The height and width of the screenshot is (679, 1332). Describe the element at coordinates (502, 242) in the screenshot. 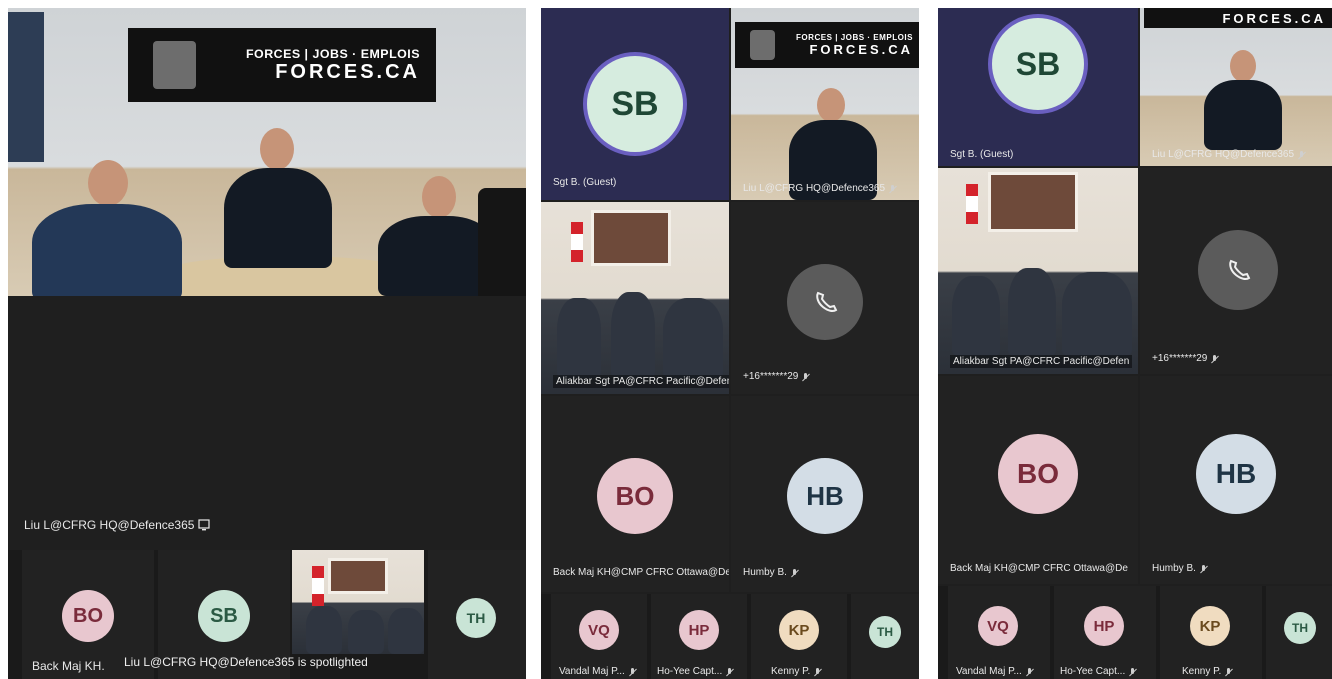

I see `office-chair` at that location.